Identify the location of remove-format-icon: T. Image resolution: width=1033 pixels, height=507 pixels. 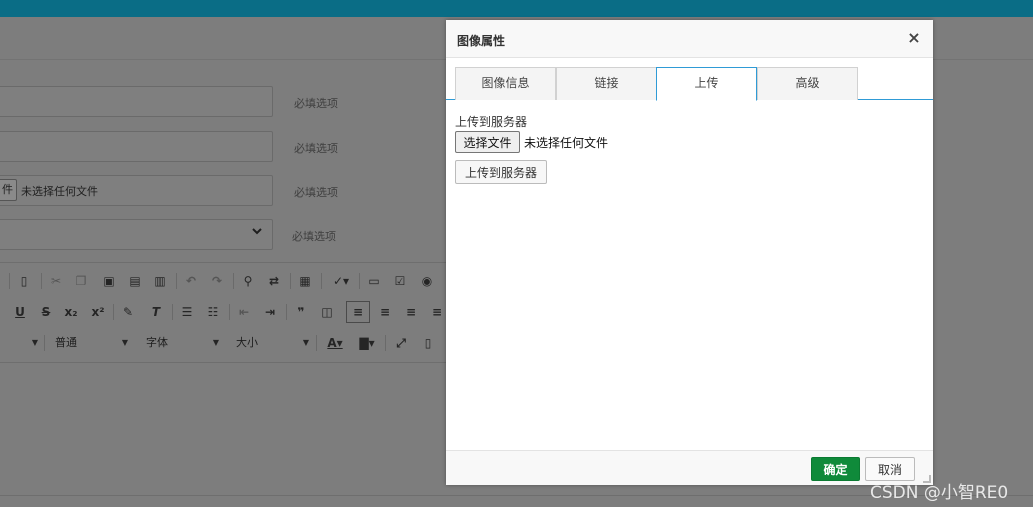
(156, 312).